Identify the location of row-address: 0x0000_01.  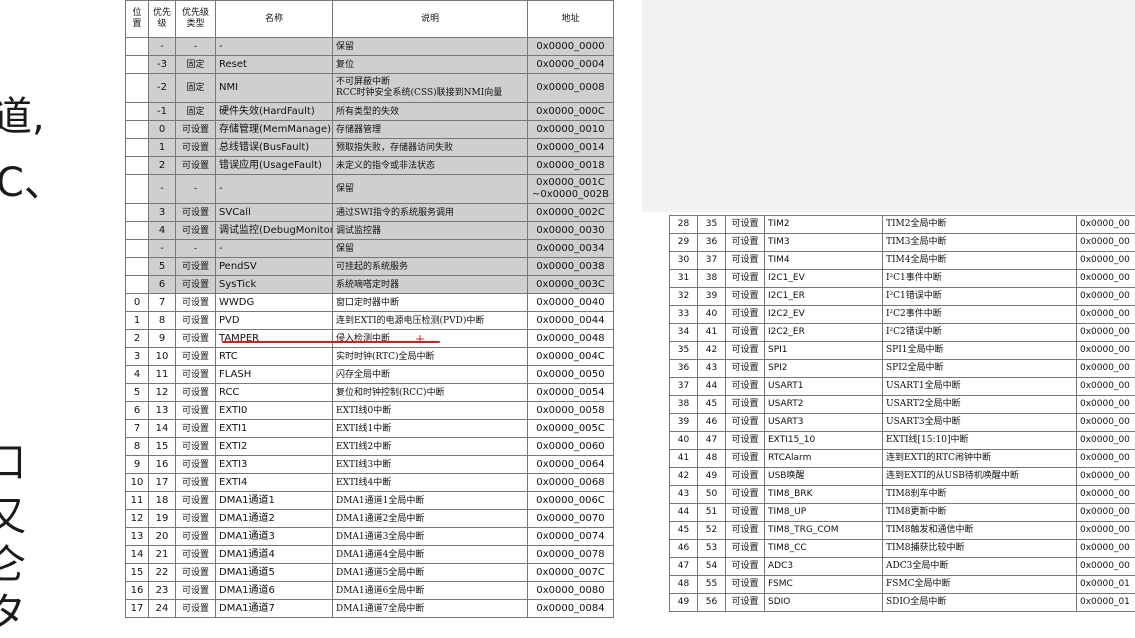
(1106, 585).